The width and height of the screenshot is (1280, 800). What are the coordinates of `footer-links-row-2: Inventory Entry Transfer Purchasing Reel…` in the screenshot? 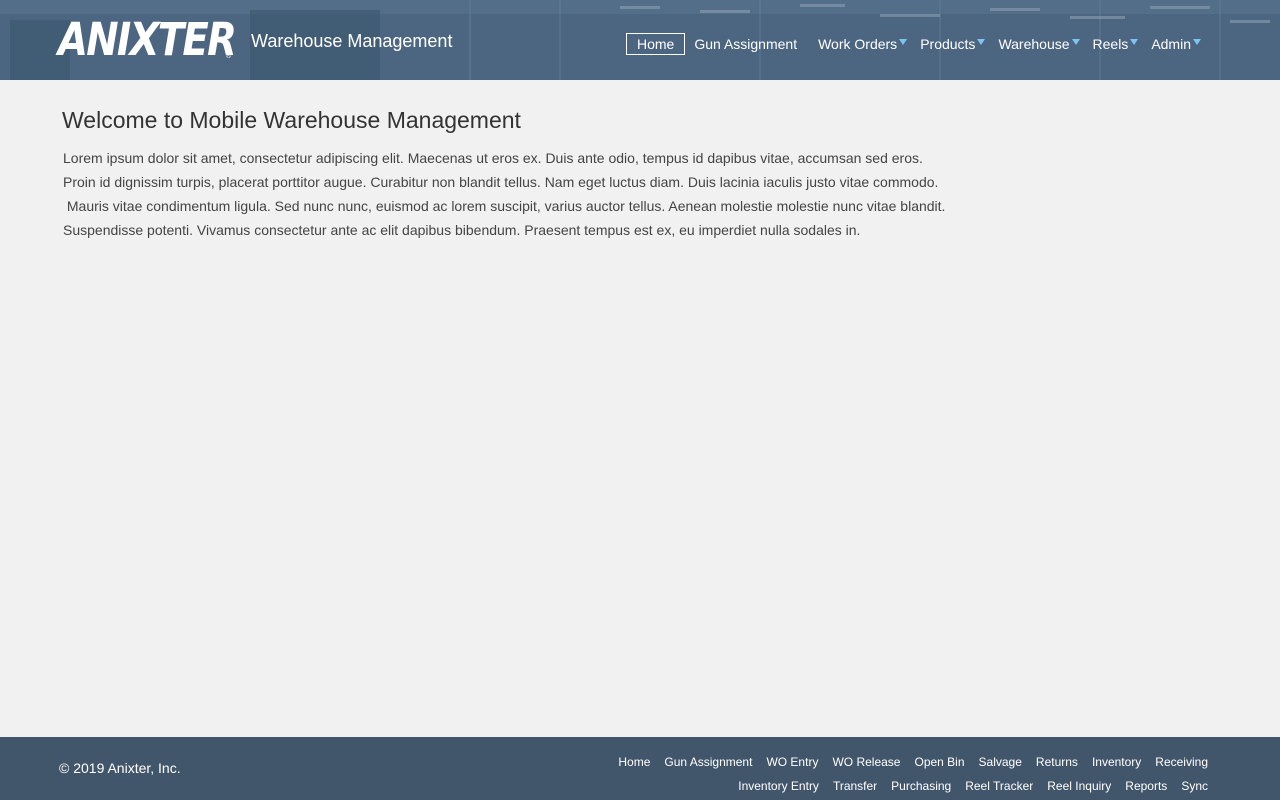 It's located at (888, 786).